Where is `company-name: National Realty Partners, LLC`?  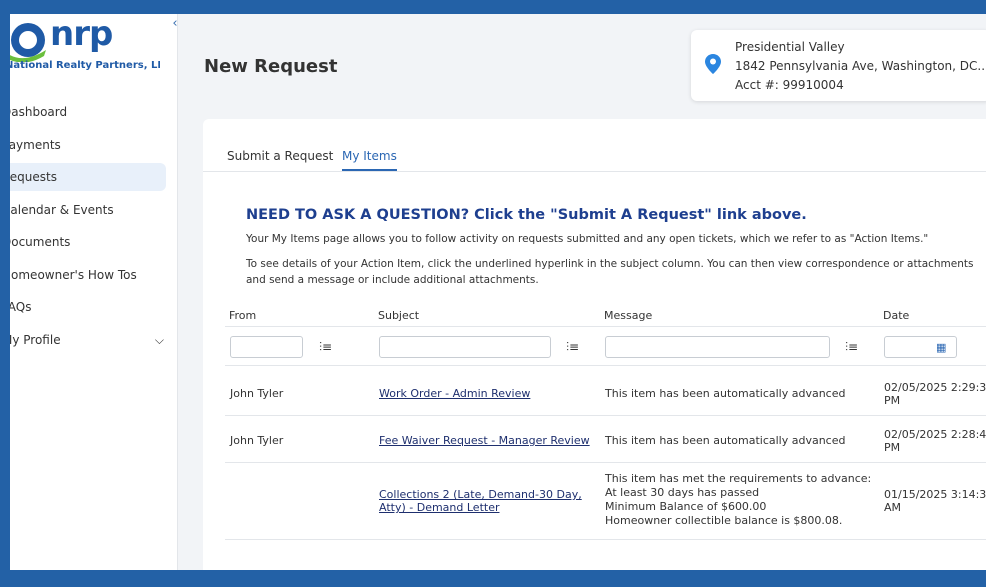 company-name: National Realty Partners, LLC is located at coordinates (85, 65).